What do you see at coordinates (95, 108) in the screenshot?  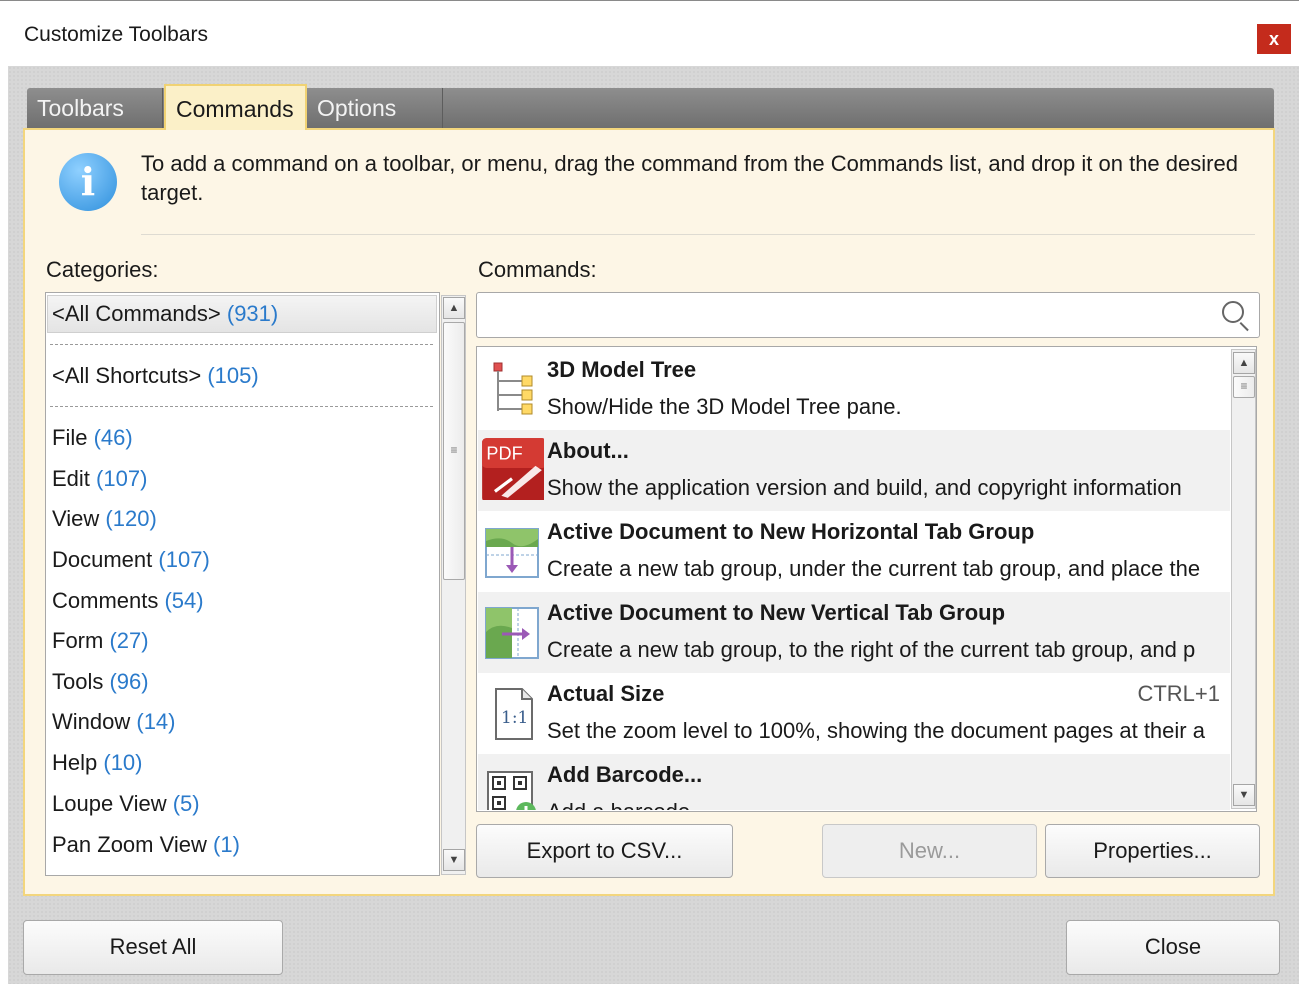 I see `tab-toolbars: Toolbars` at bounding box center [95, 108].